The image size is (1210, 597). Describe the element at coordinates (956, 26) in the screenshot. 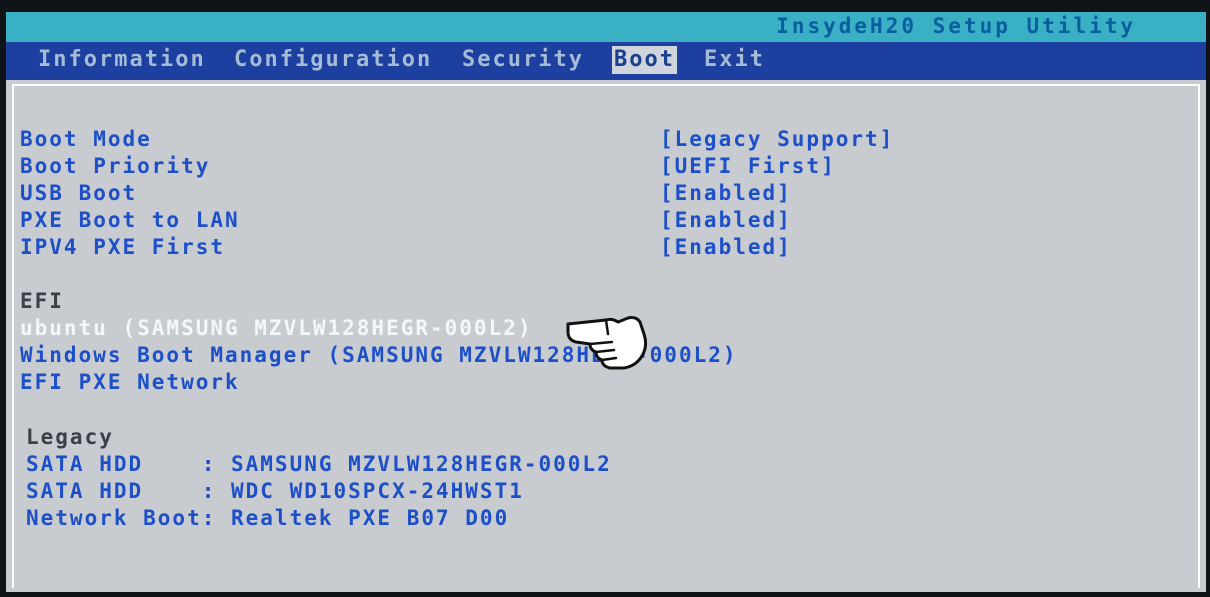

I see `utility-title: InsydeH20 Setup Utility` at that location.